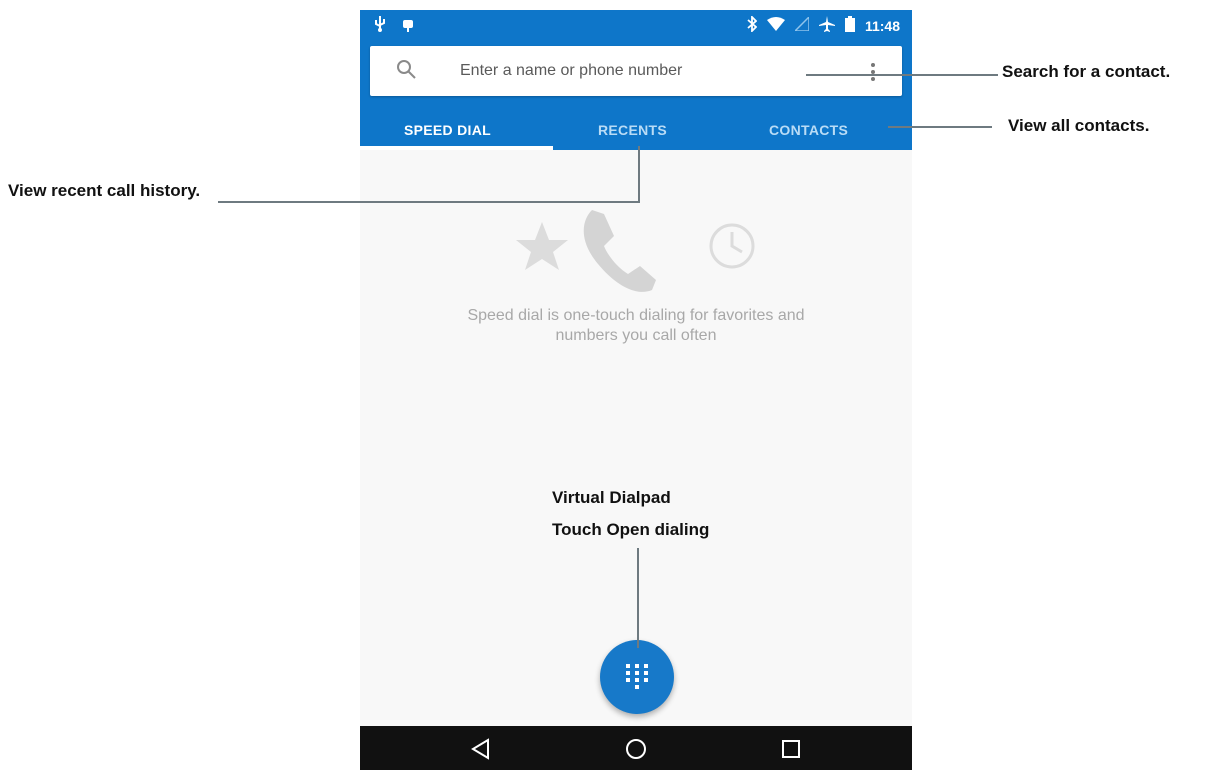 The image size is (1232, 770). What do you see at coordinates (775, 25) in the screenshot?
I see `wifi-icon` at bounding box center [775, 25].